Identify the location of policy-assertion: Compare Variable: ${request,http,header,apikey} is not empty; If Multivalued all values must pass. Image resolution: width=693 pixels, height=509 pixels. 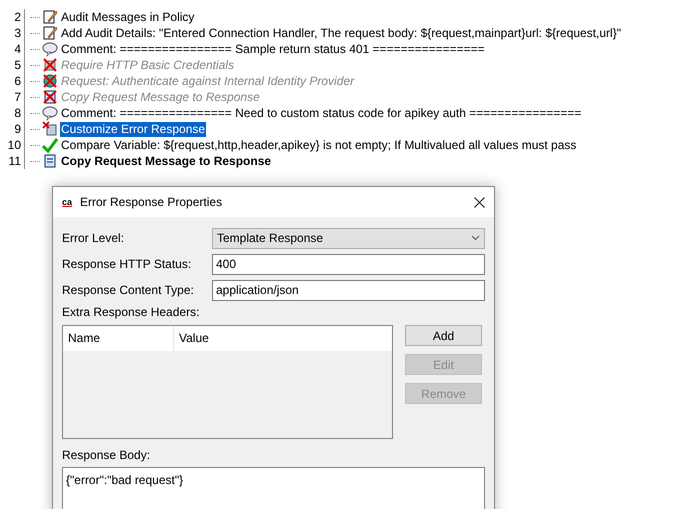
(319, 145).